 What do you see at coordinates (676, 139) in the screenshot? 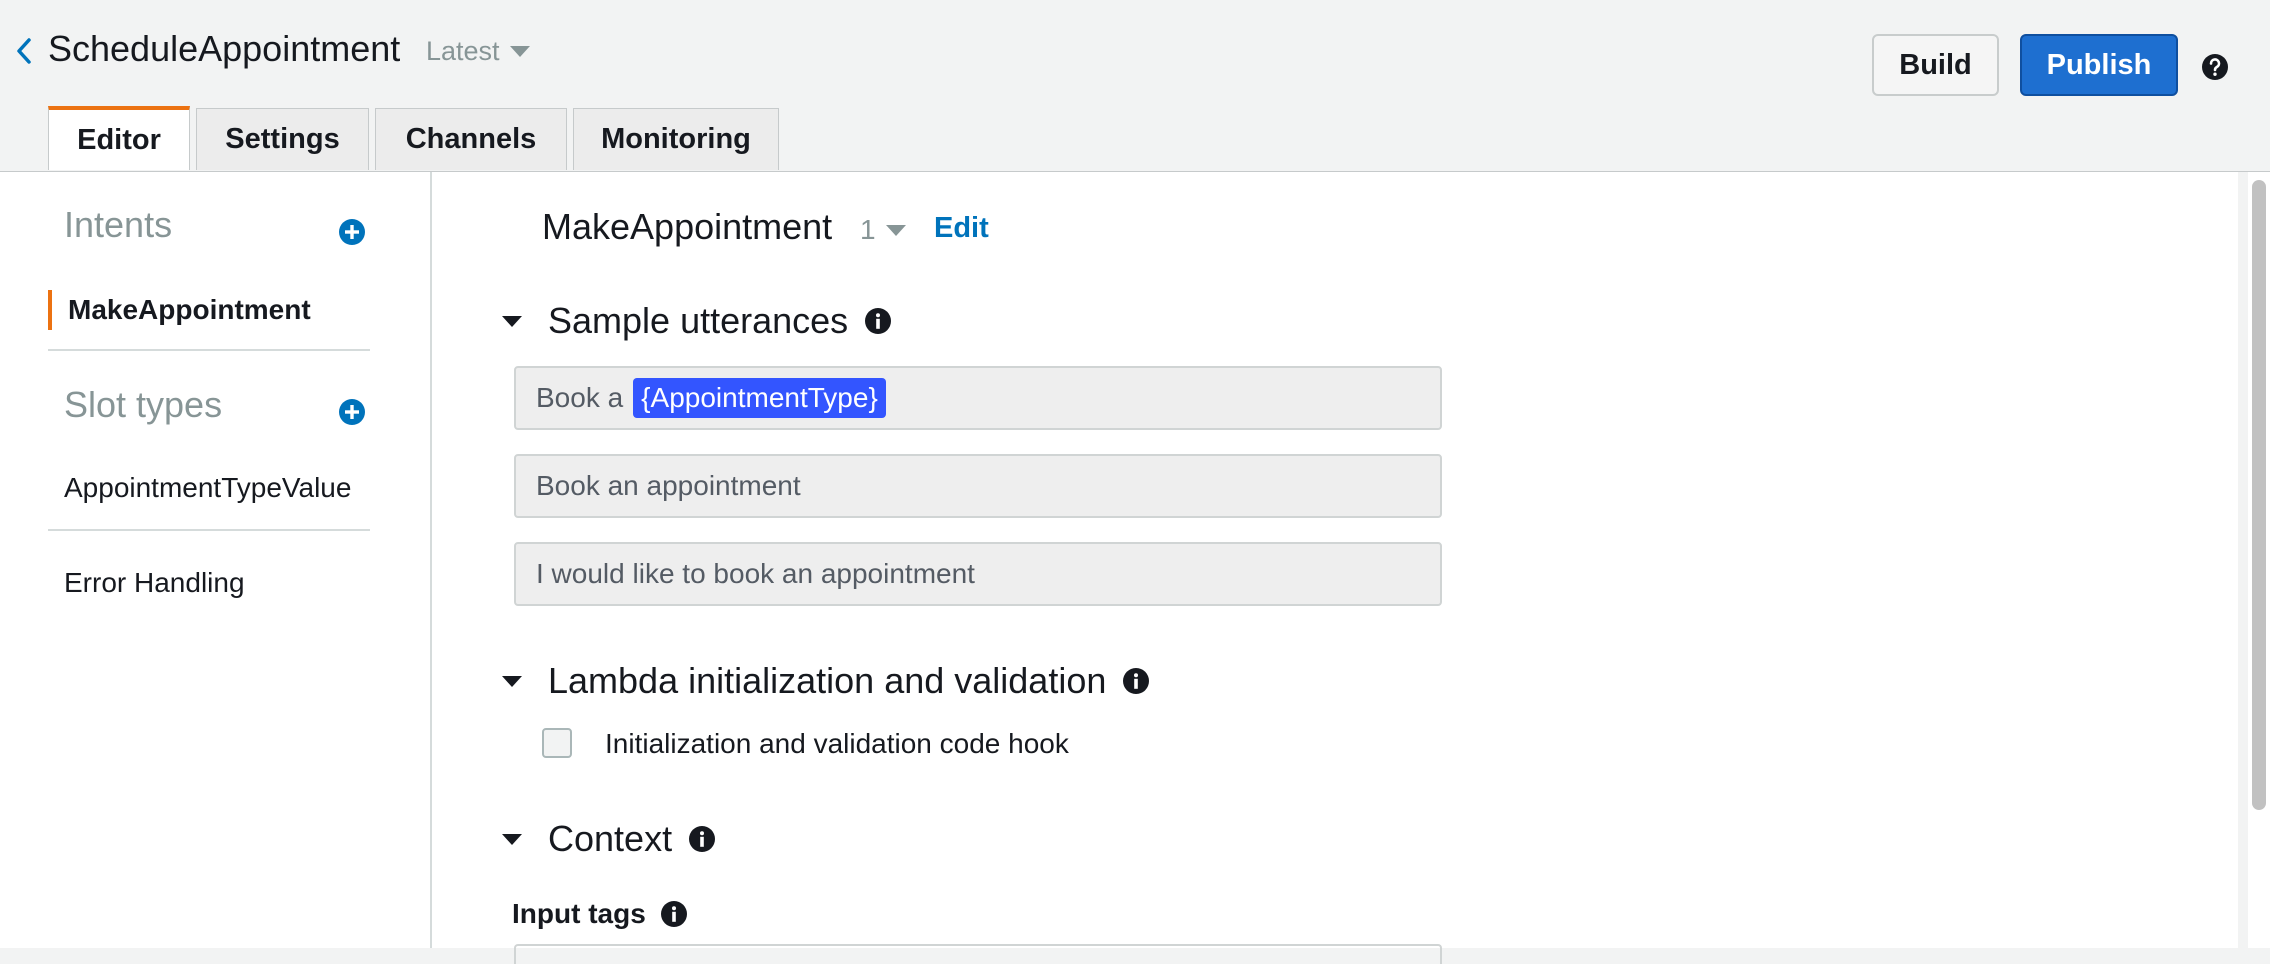
I see `tab-monitoring: Monitoring` at bounding box center [676, 139].